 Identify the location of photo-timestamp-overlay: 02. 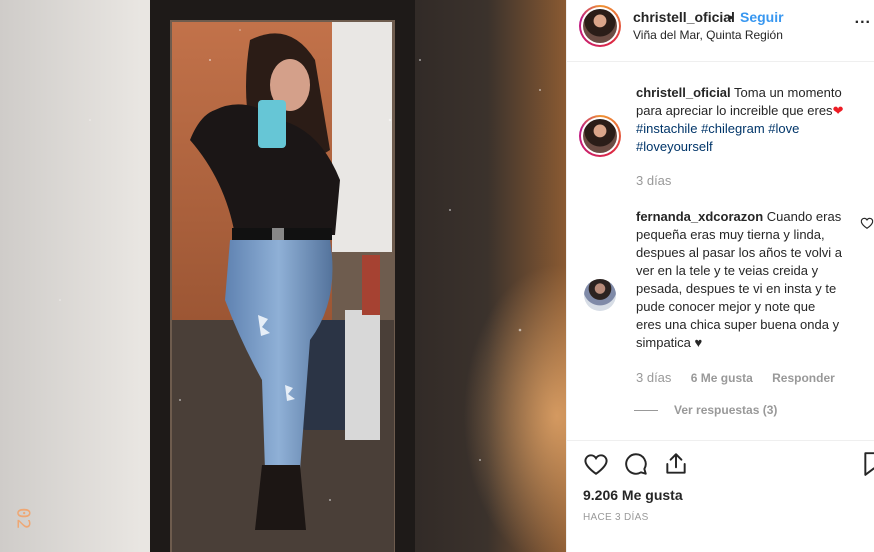
(23, 518).